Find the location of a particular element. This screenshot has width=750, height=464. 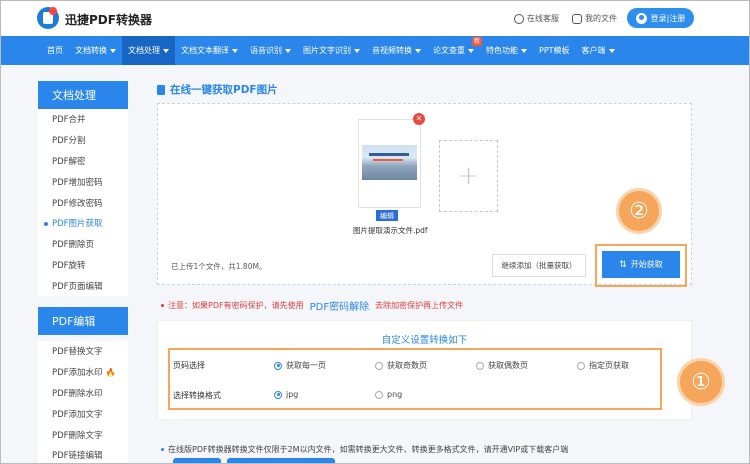

sidebar-item-label: PDF旋转 is located at coordinates (69, 265).